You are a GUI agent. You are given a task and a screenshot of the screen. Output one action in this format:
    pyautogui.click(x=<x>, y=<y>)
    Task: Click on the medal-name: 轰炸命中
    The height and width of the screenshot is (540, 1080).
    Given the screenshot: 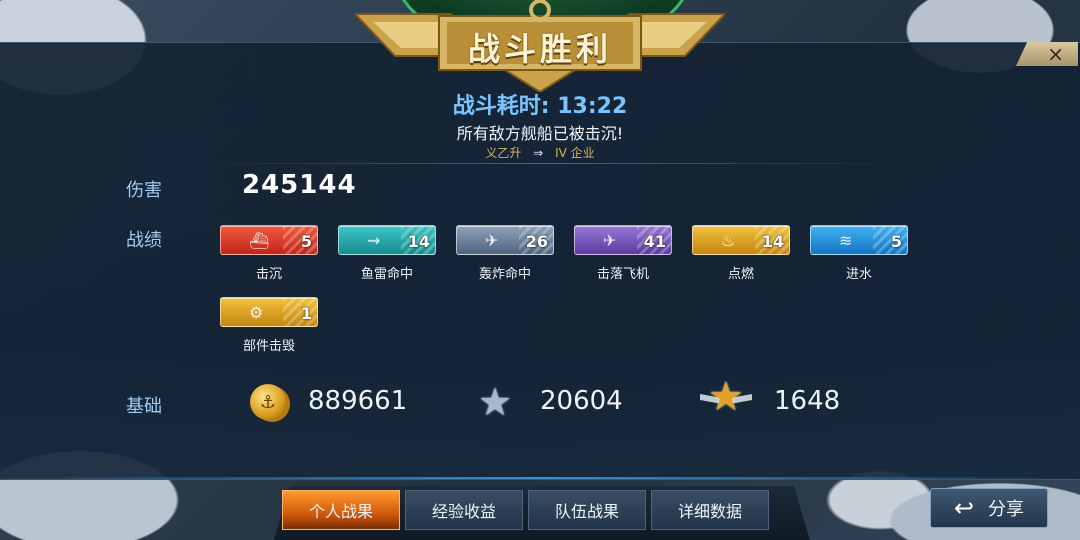 What is the action you would take?
    pyautogui.click(x=504, y=274)
    